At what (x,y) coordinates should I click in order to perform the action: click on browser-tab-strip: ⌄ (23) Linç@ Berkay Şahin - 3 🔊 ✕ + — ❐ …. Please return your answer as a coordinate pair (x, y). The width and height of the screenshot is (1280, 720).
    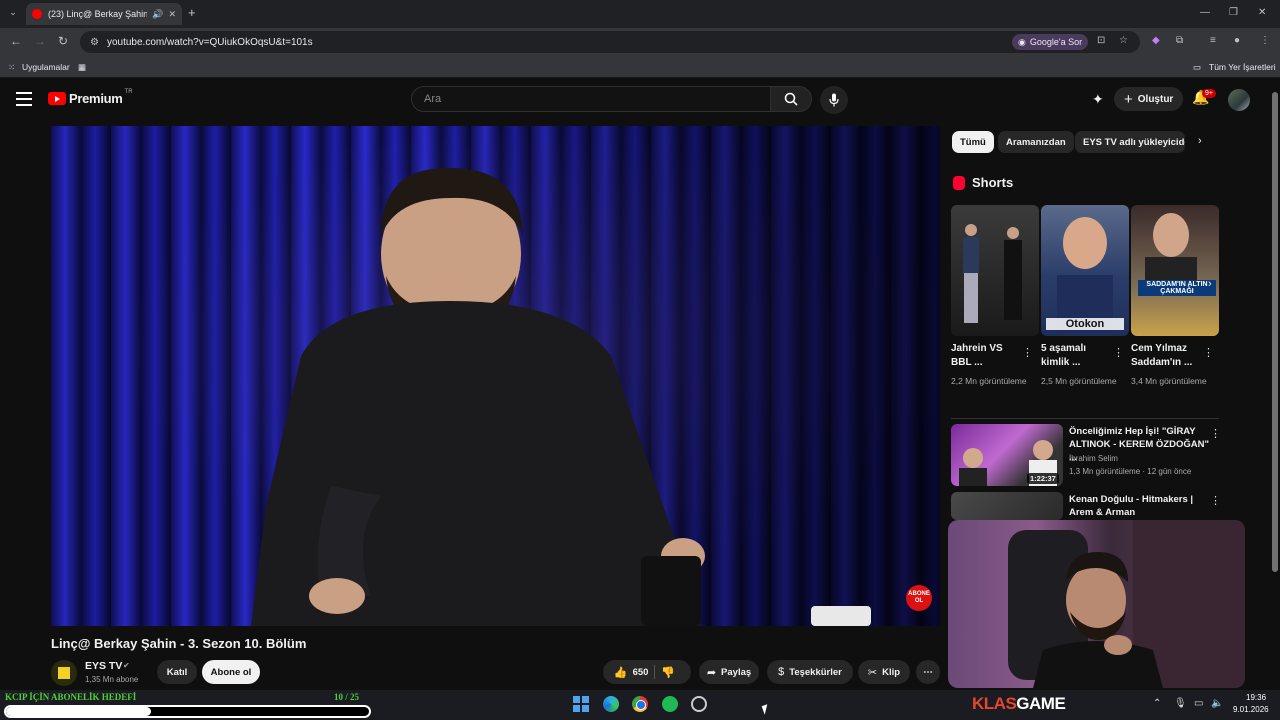
    Looking at the image, I should click on (640, 14).